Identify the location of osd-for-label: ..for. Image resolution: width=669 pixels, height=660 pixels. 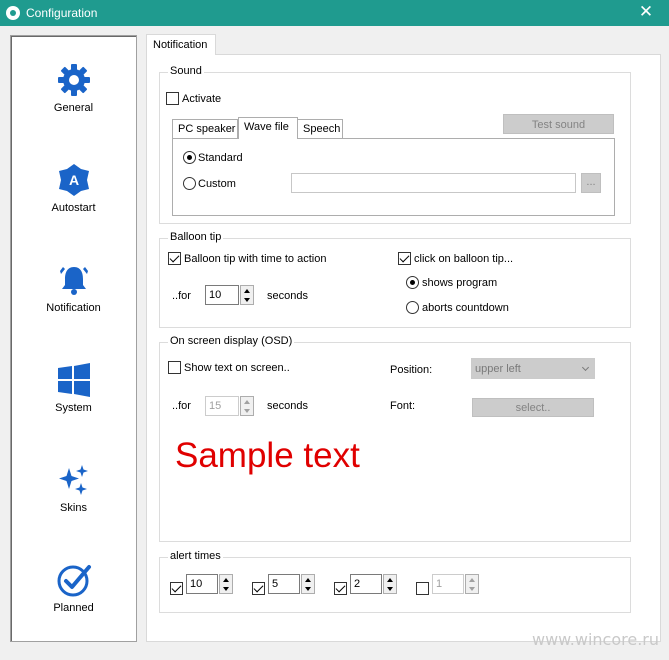
(181, 406).